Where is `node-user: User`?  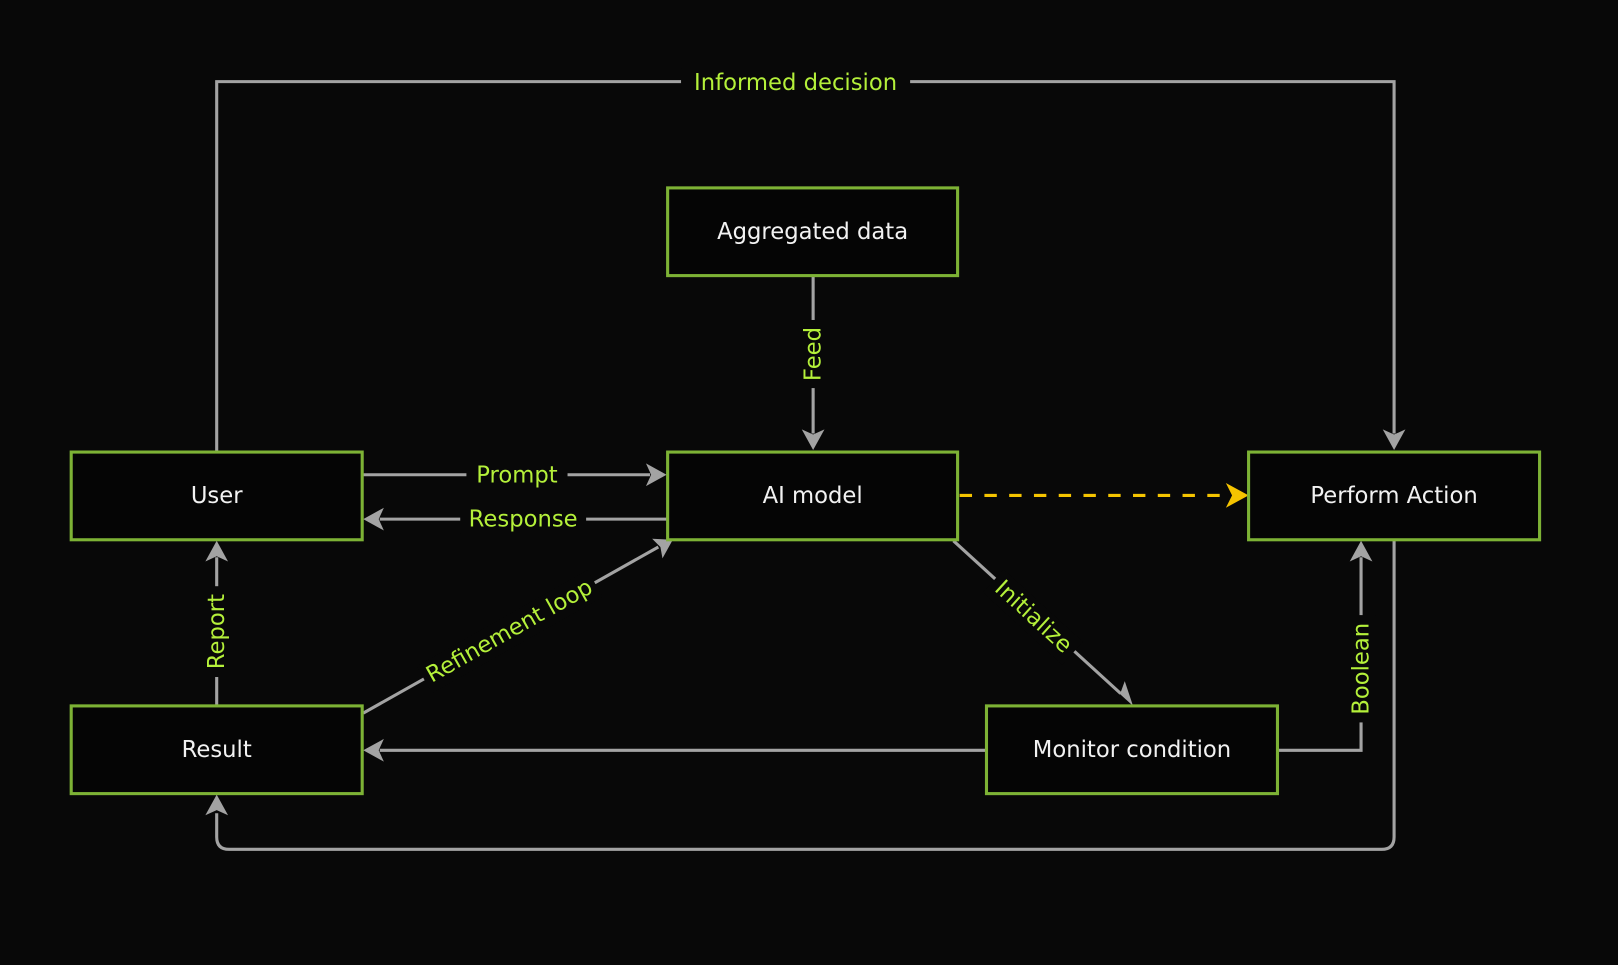 node-user: User is located at coordinates (216, 496).